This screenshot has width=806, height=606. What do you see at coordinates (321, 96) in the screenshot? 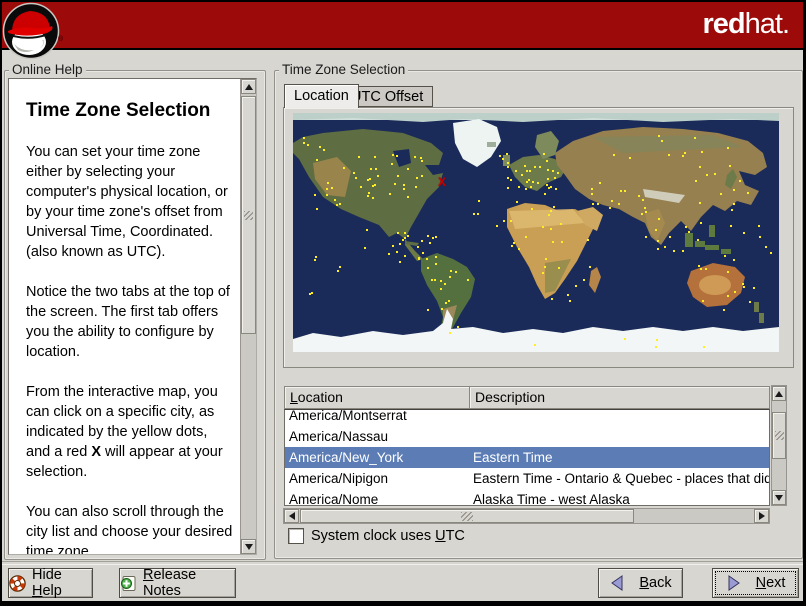
I see `tab-location: Location` at bounding box center [321, 96].